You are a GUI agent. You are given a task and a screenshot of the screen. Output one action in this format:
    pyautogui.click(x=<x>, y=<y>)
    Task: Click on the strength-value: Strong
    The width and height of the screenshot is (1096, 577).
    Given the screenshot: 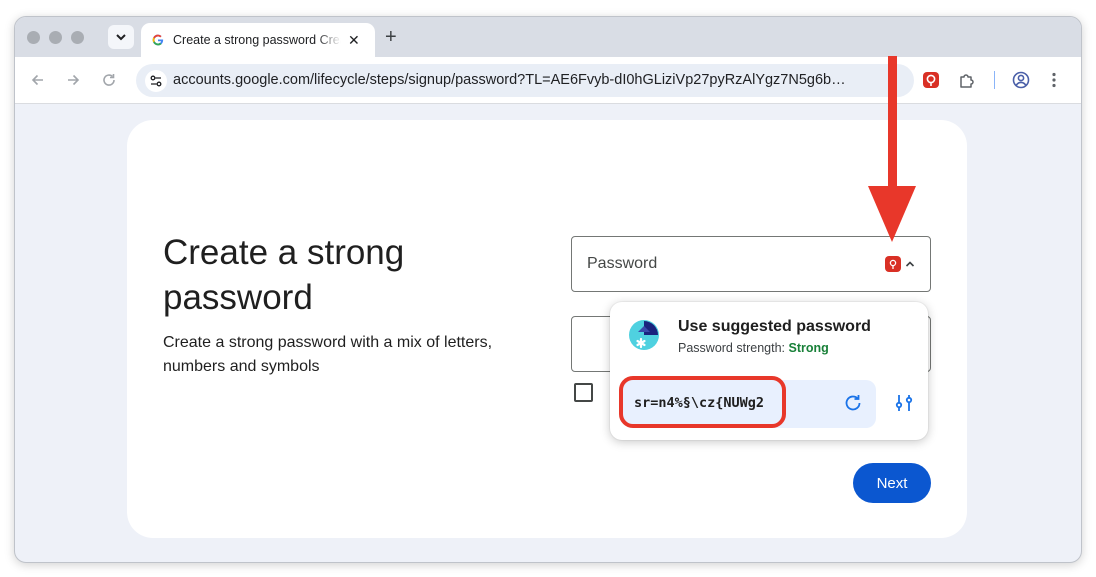 What is the action you would take?
    pyautogui.click(x=808, y=348)
    